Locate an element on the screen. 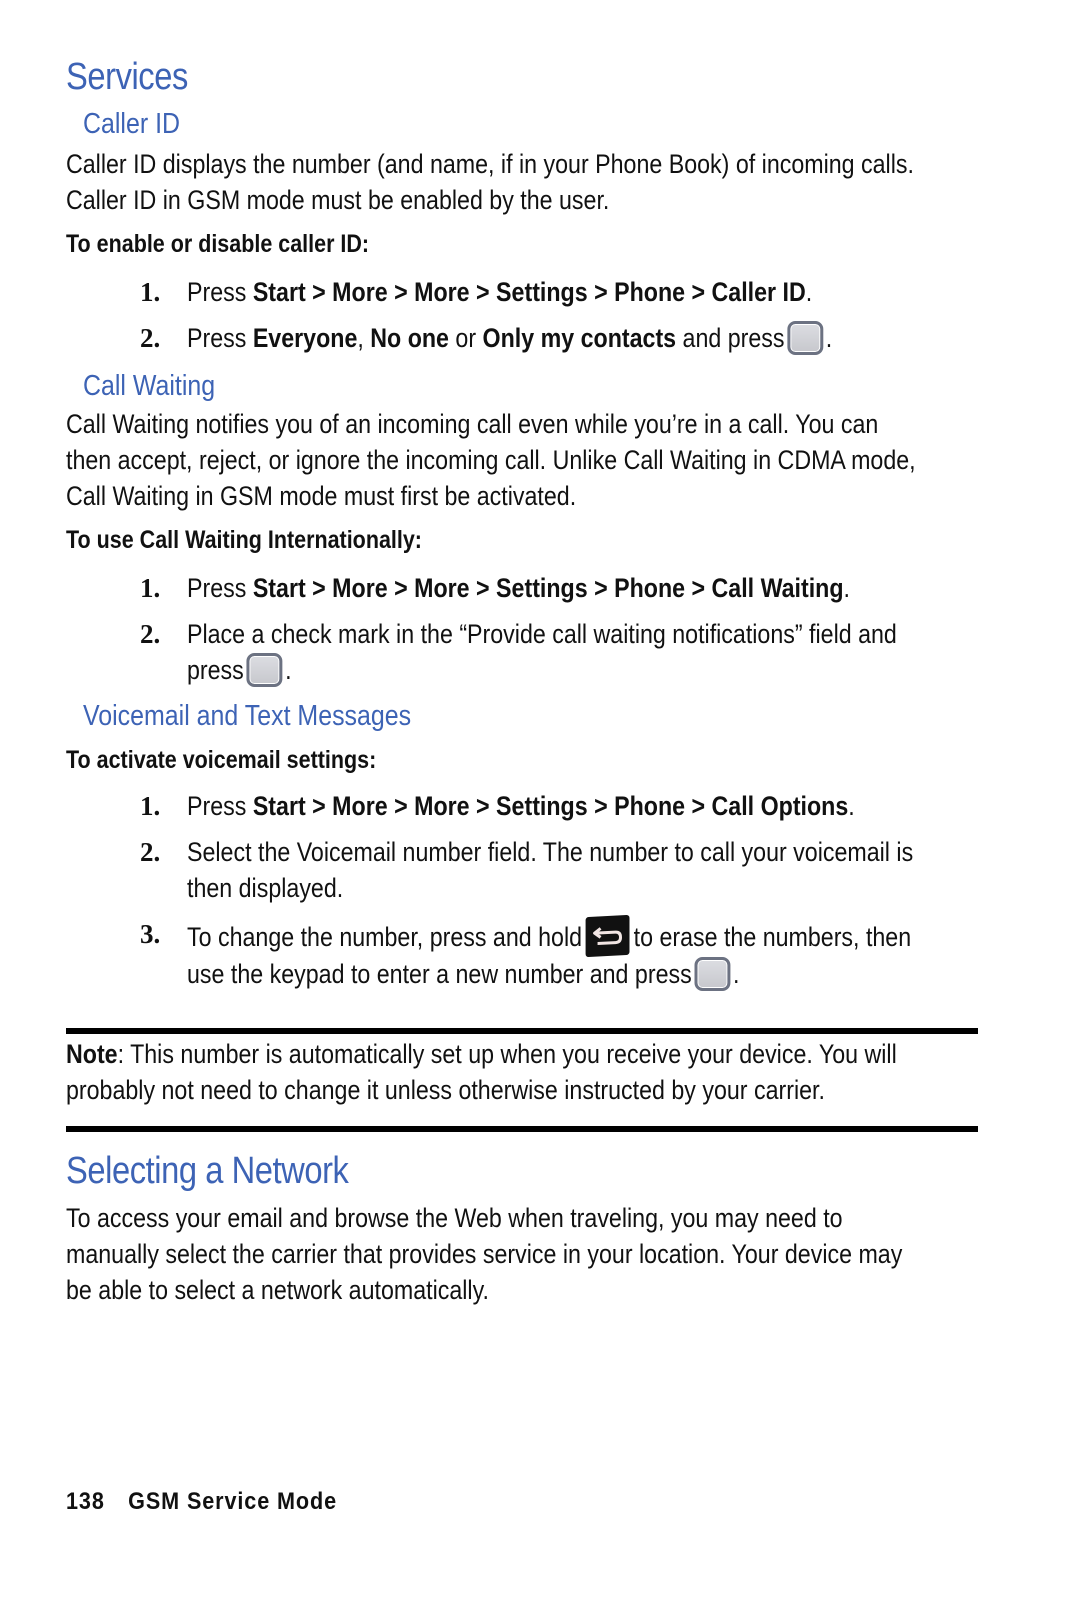  option-no-one: No one is located at coordinates (409, 338).